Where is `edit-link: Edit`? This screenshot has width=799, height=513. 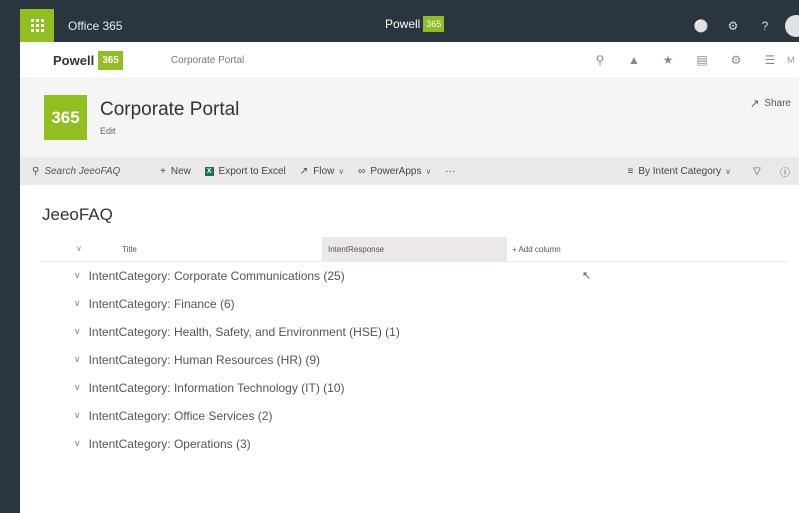 edit-link: Edit is located at coordinates (108, 131).